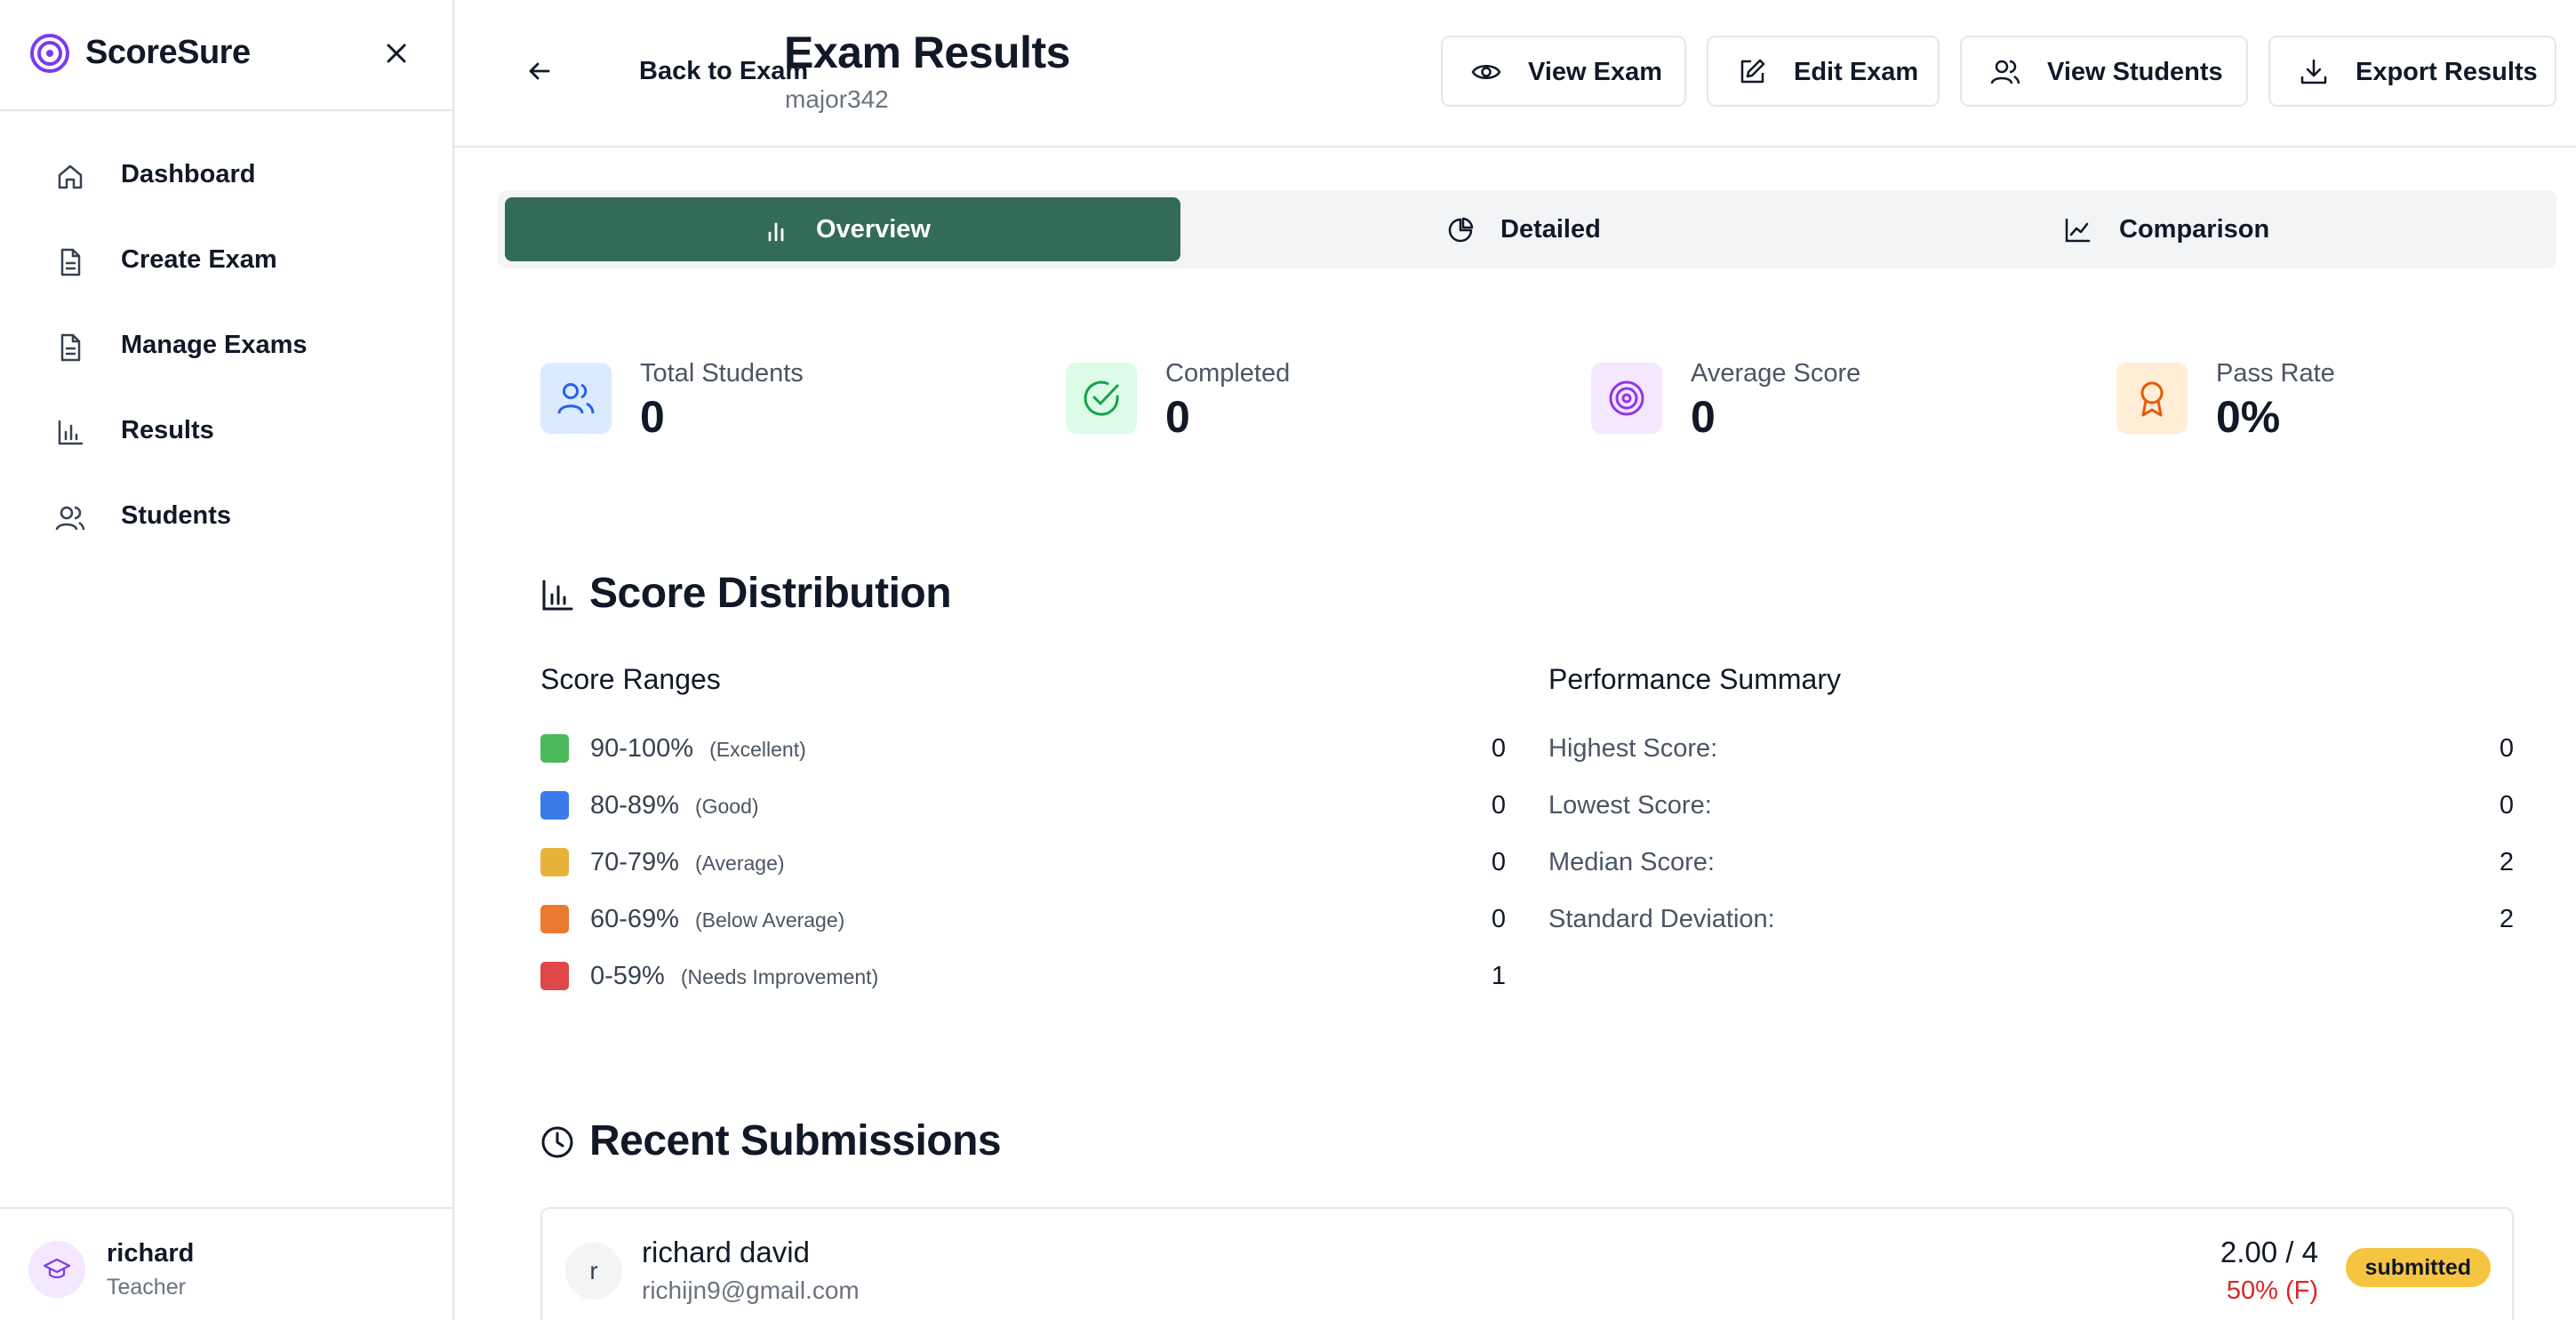 Image resolution: width=2576 pixels, height=1320 pixels. I want to click on range-label: 60-69% (Below Average), so click(717, 919).